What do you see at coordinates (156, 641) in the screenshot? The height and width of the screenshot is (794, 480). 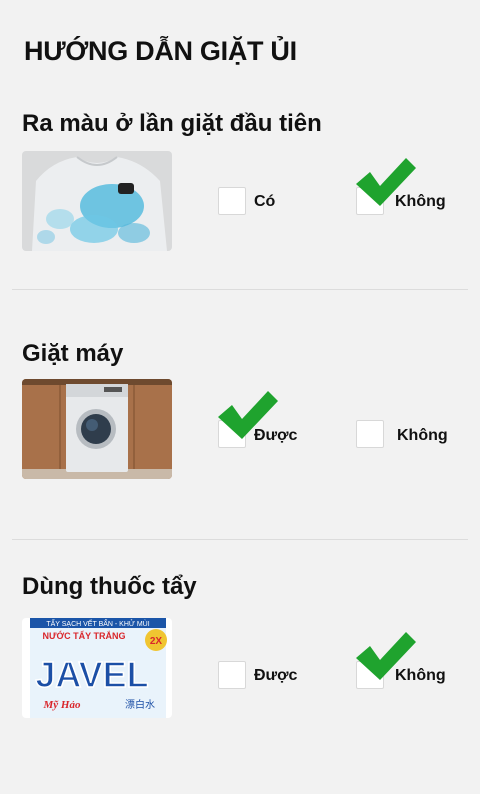 I see `package-badge-text: 2X` at bounding box center [156, 641].